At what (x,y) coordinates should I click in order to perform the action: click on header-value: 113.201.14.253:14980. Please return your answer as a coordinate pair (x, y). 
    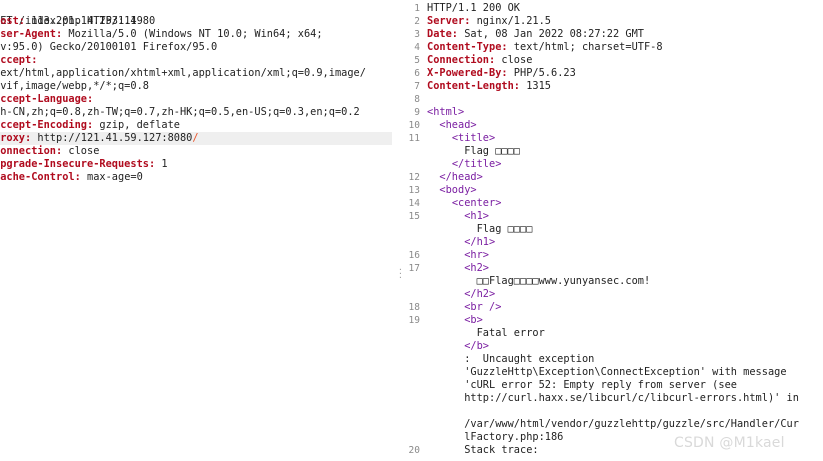
    Looking at the image, I should click on (90, 21).